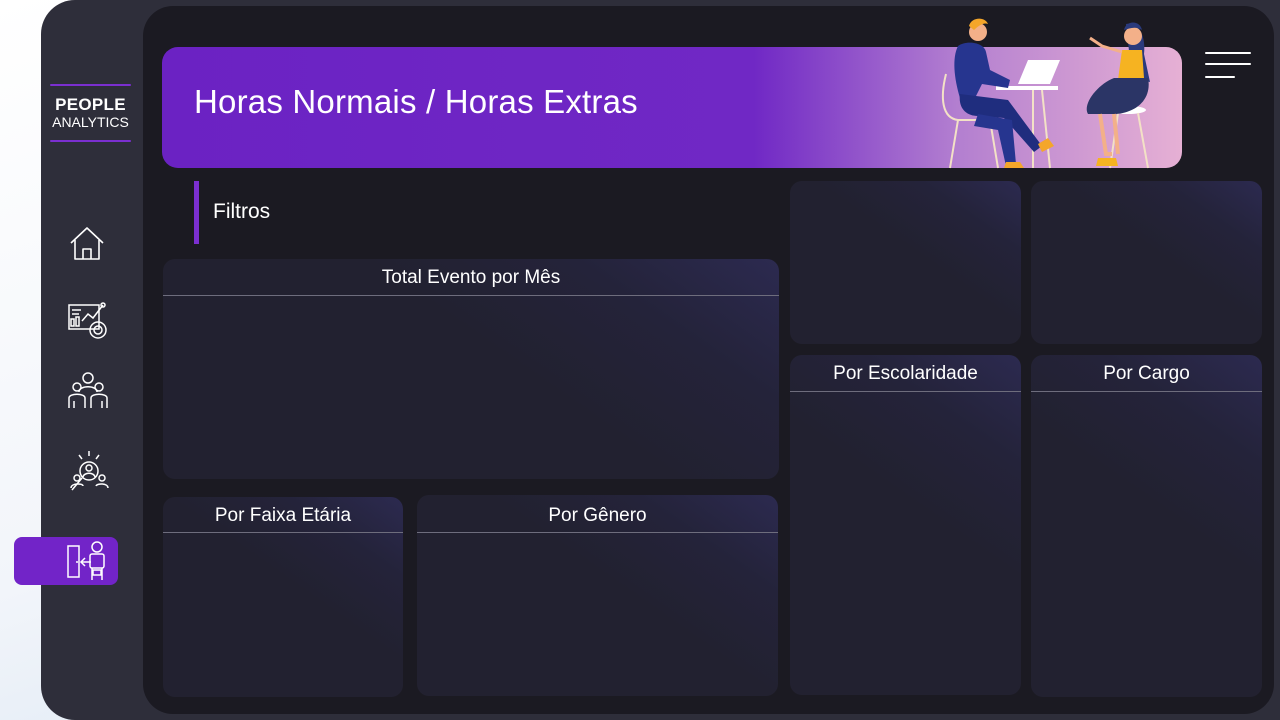  I want to click on nav-talent-search, so click(89, 472).